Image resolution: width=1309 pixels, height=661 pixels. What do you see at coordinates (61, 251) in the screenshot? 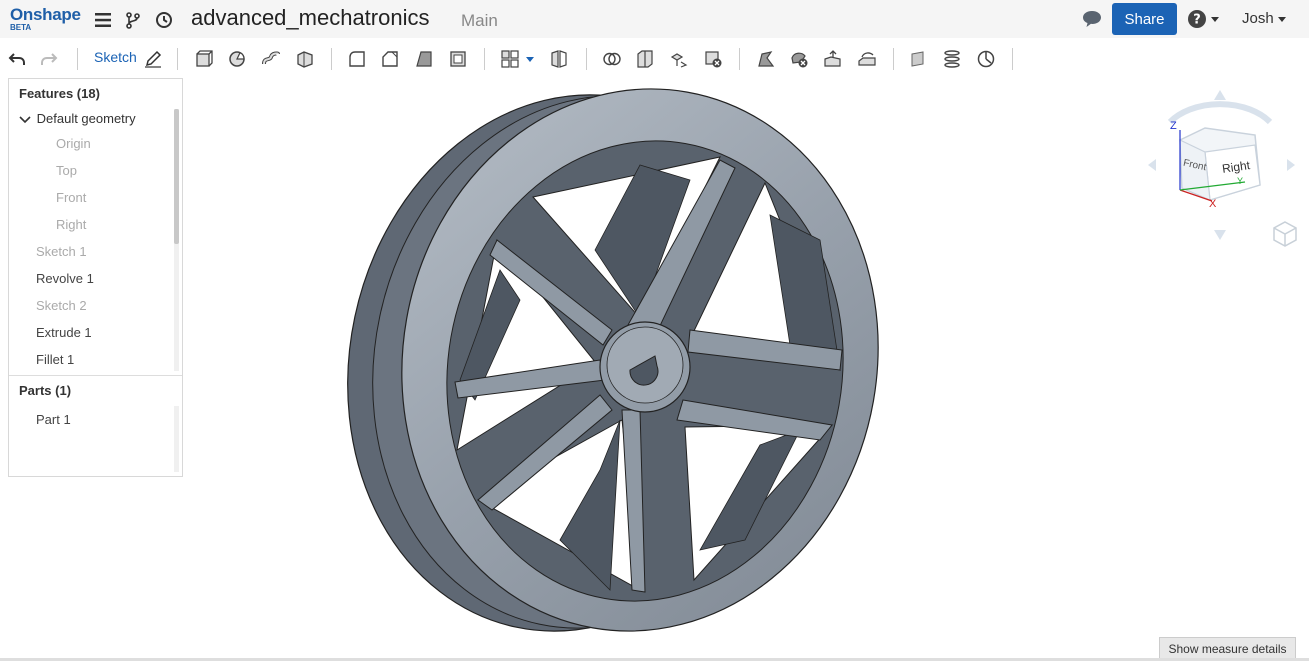
I see `feature-item-sketch-1: Sketch 1` at bounding box center [61, 251].